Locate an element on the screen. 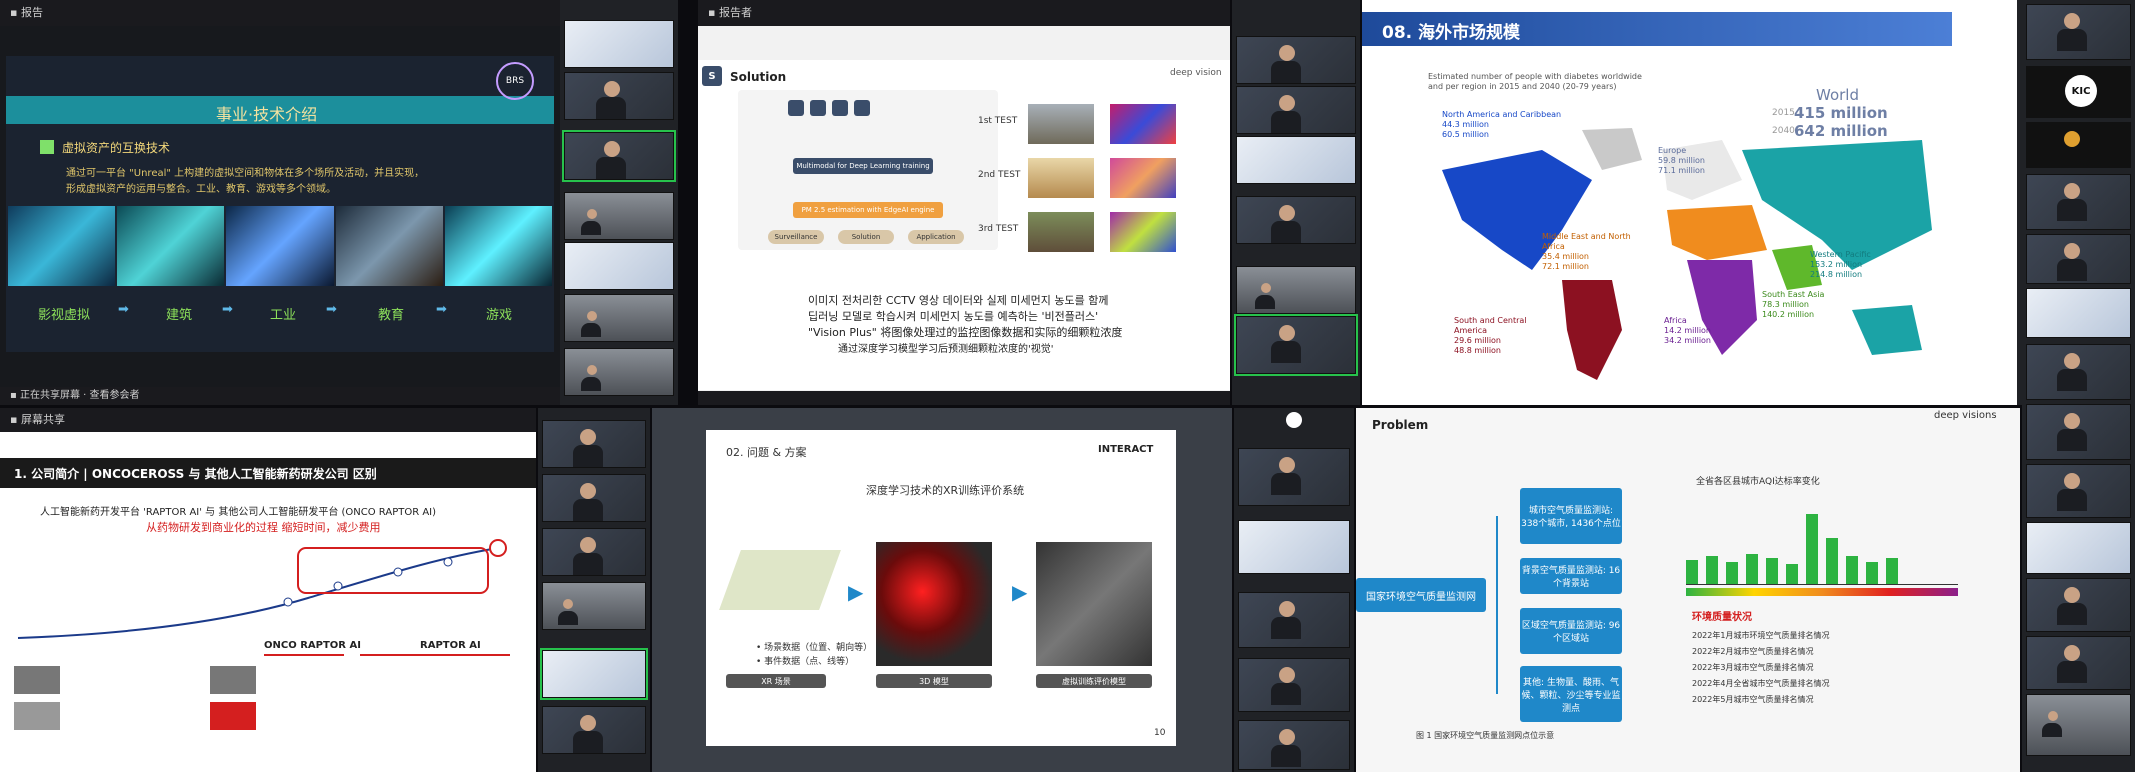 The width and height of the screenshot is (2135, 772). connector-line is located at coordinates (1497, 605).